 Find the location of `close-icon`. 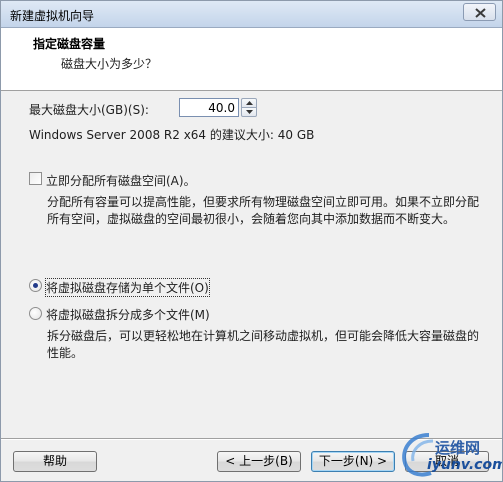

close-icon is located at coordinates (480, 13).